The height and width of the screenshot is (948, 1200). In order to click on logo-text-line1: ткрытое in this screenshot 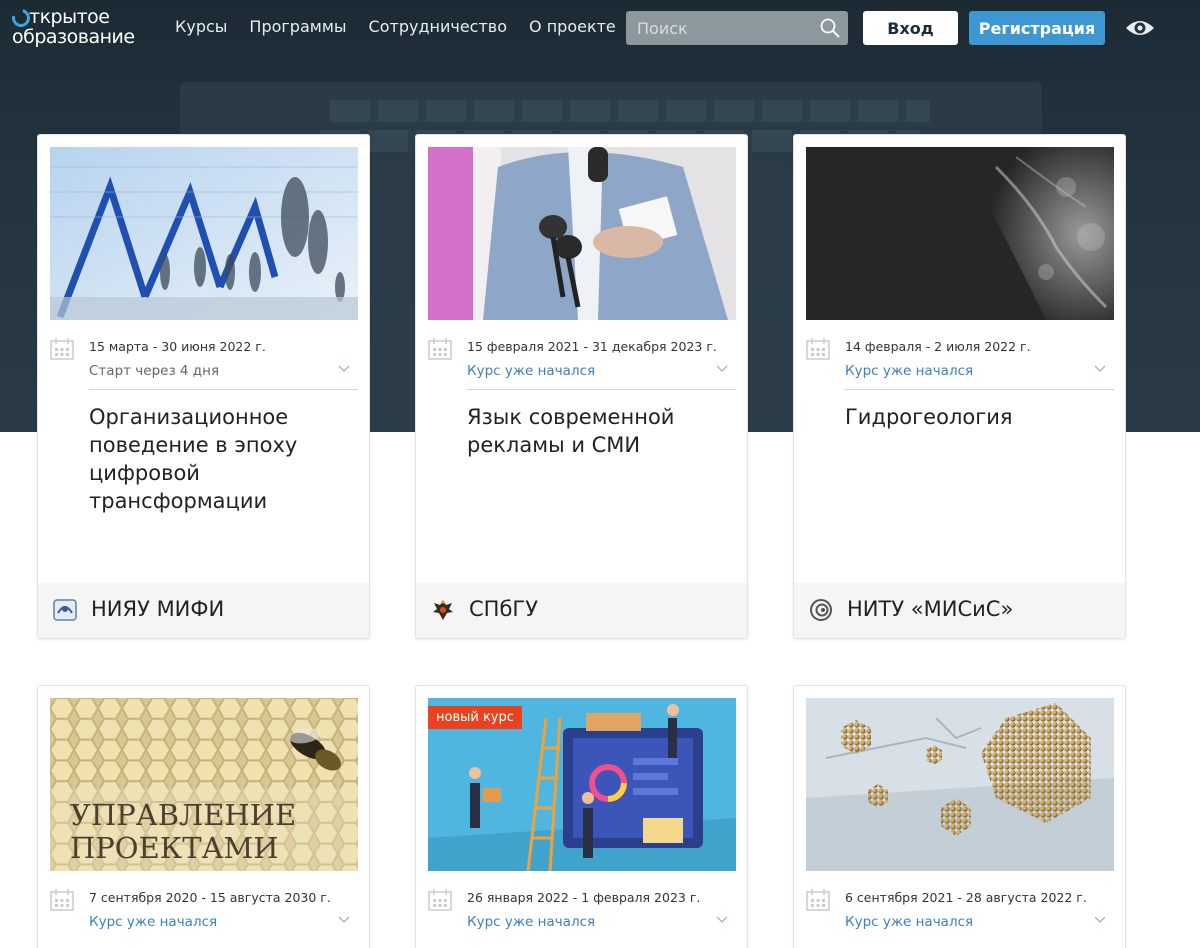, I will do `click(69, 17)`.